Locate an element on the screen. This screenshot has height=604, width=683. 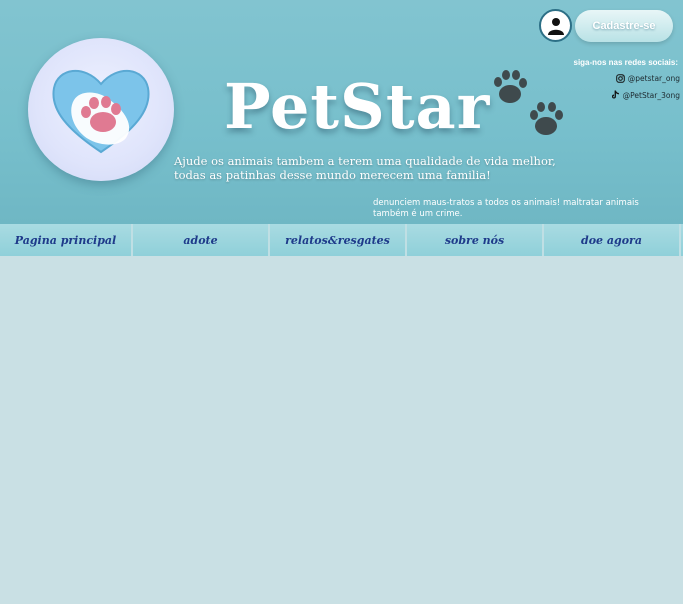
paw-prints-icon is located at coordinates (528, 102).